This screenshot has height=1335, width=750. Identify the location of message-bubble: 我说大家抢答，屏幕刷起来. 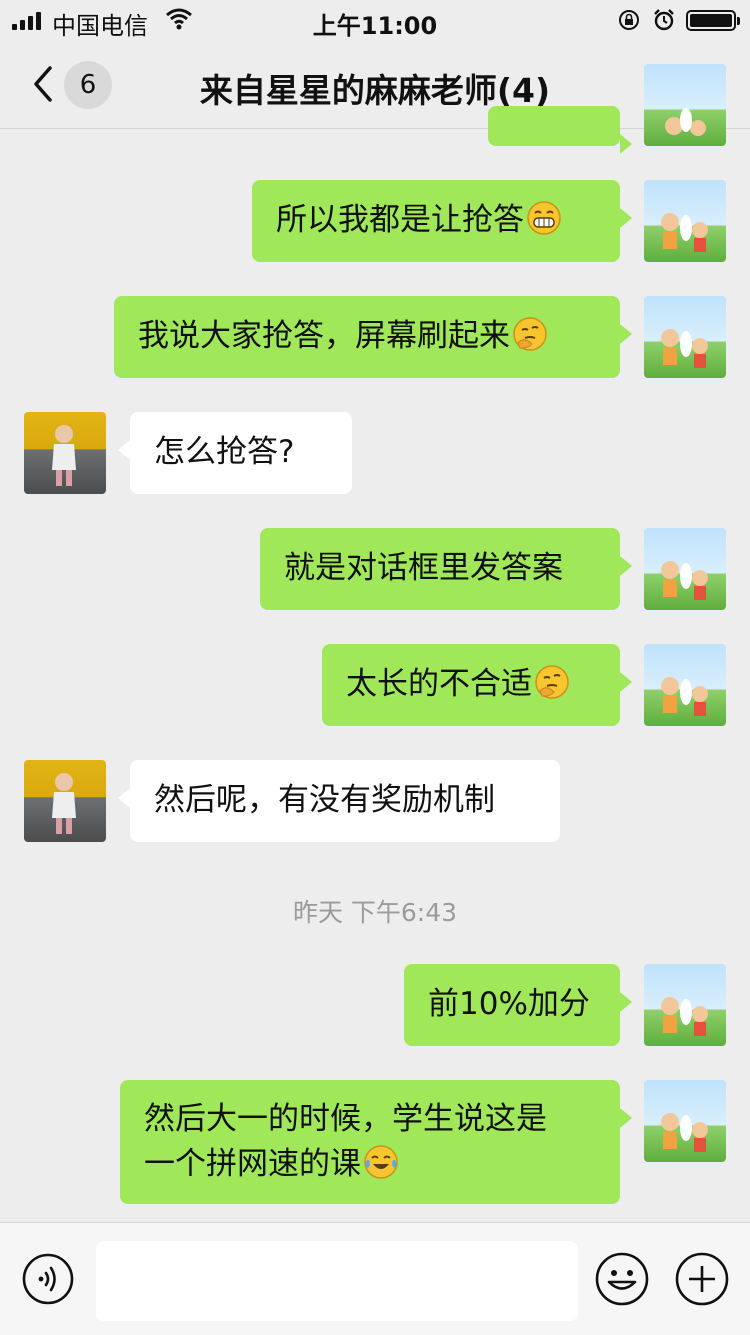
(373, 337).